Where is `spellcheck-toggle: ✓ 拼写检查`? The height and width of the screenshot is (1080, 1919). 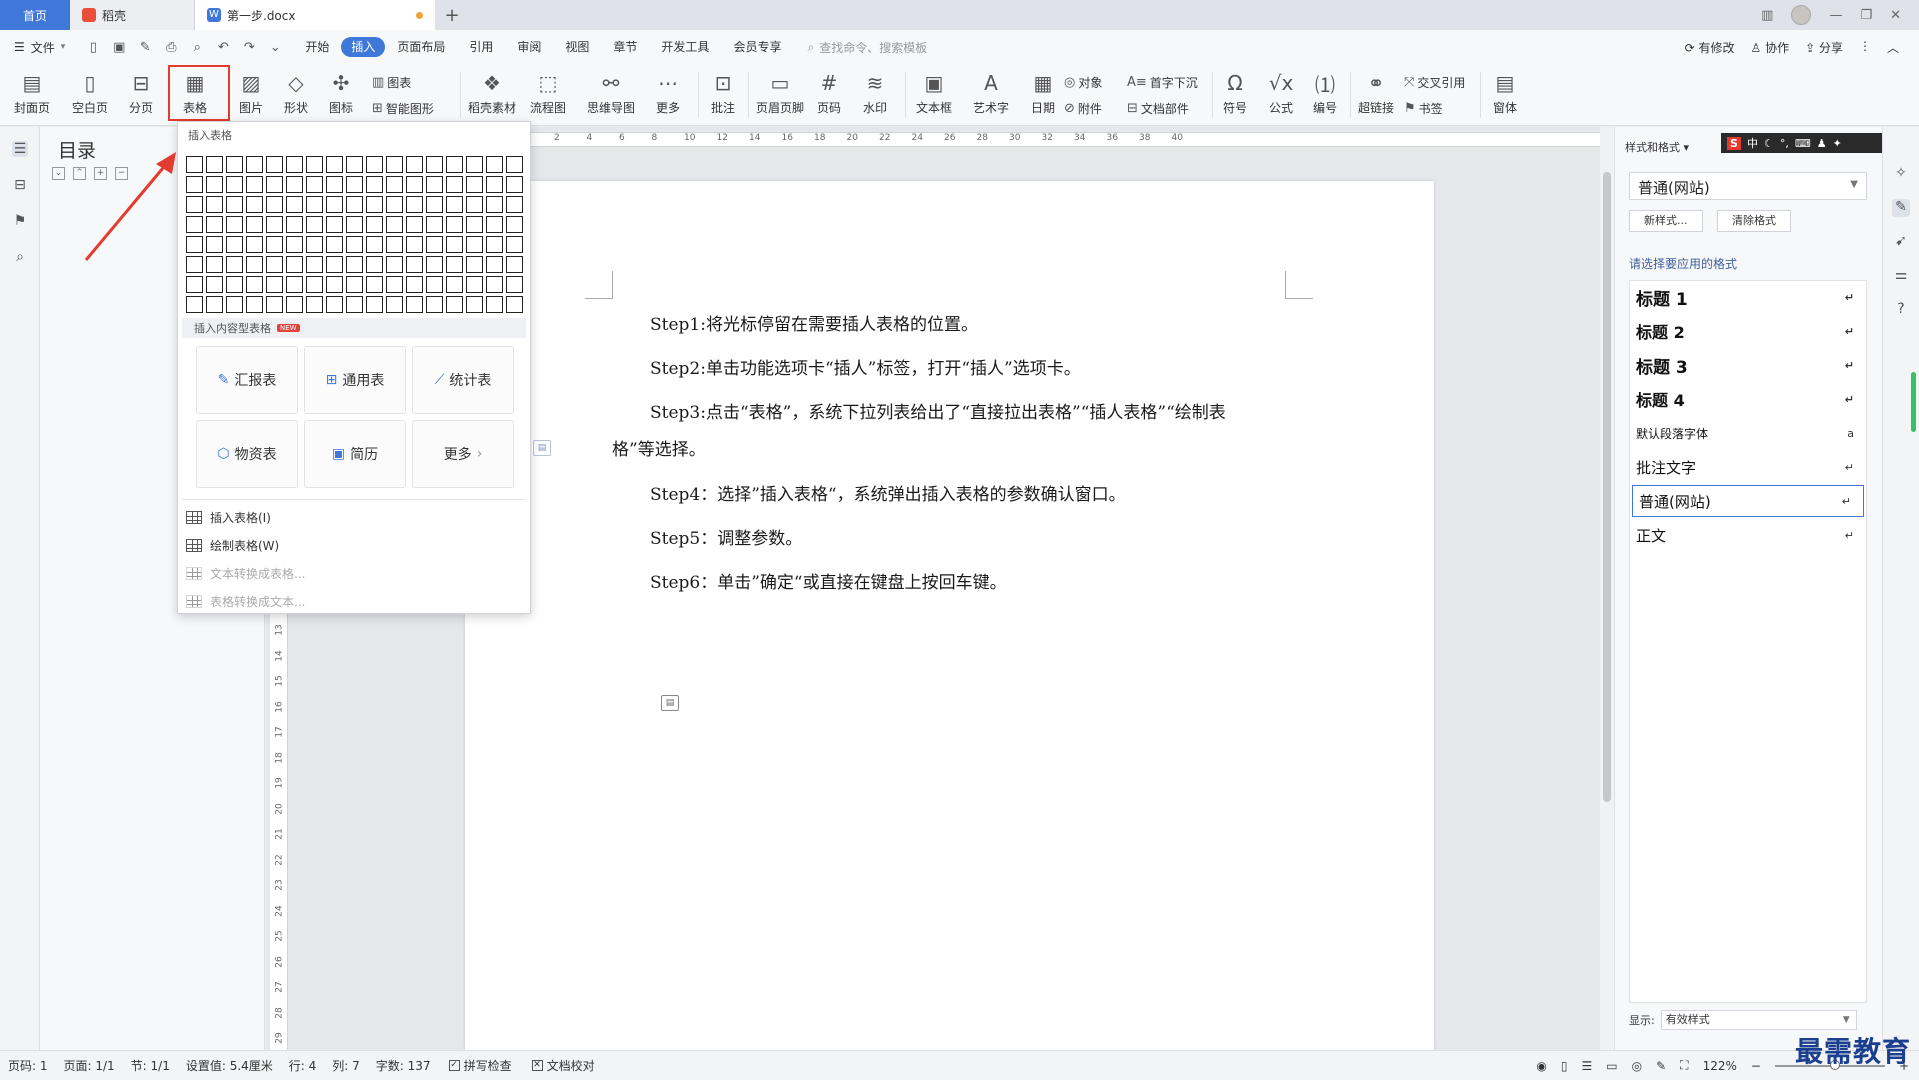 spellcheck-toggle: ✓ 拼写检查 is located at coordinates (480, 1065).